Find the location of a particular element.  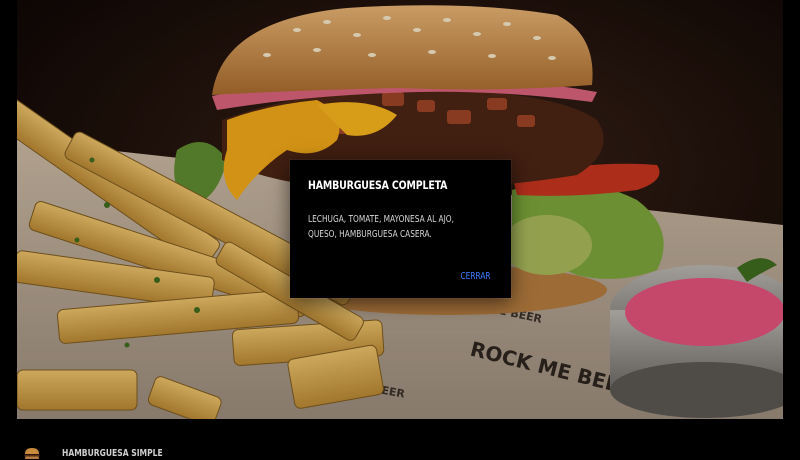

modal-title: HAMBURGUESA COMPLETA is located at coordinates (378, 185).